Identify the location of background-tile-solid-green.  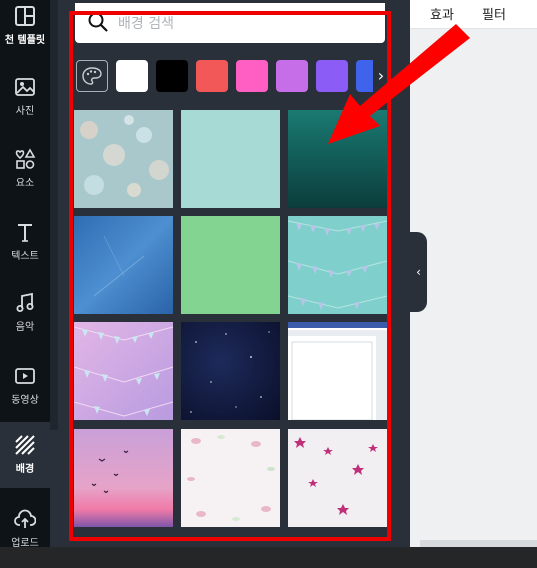
(230, 265).